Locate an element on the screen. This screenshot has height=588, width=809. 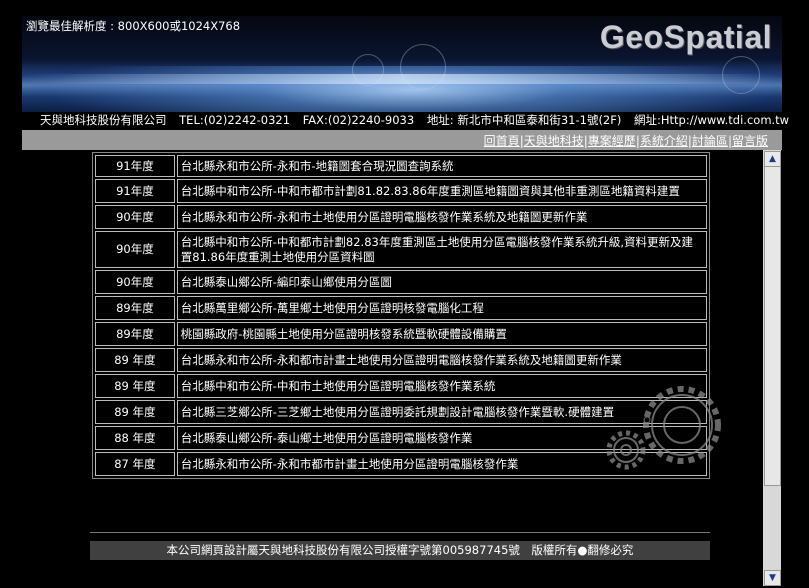
nav-forum-link: 討論區 is located at coordinates (710, 141).